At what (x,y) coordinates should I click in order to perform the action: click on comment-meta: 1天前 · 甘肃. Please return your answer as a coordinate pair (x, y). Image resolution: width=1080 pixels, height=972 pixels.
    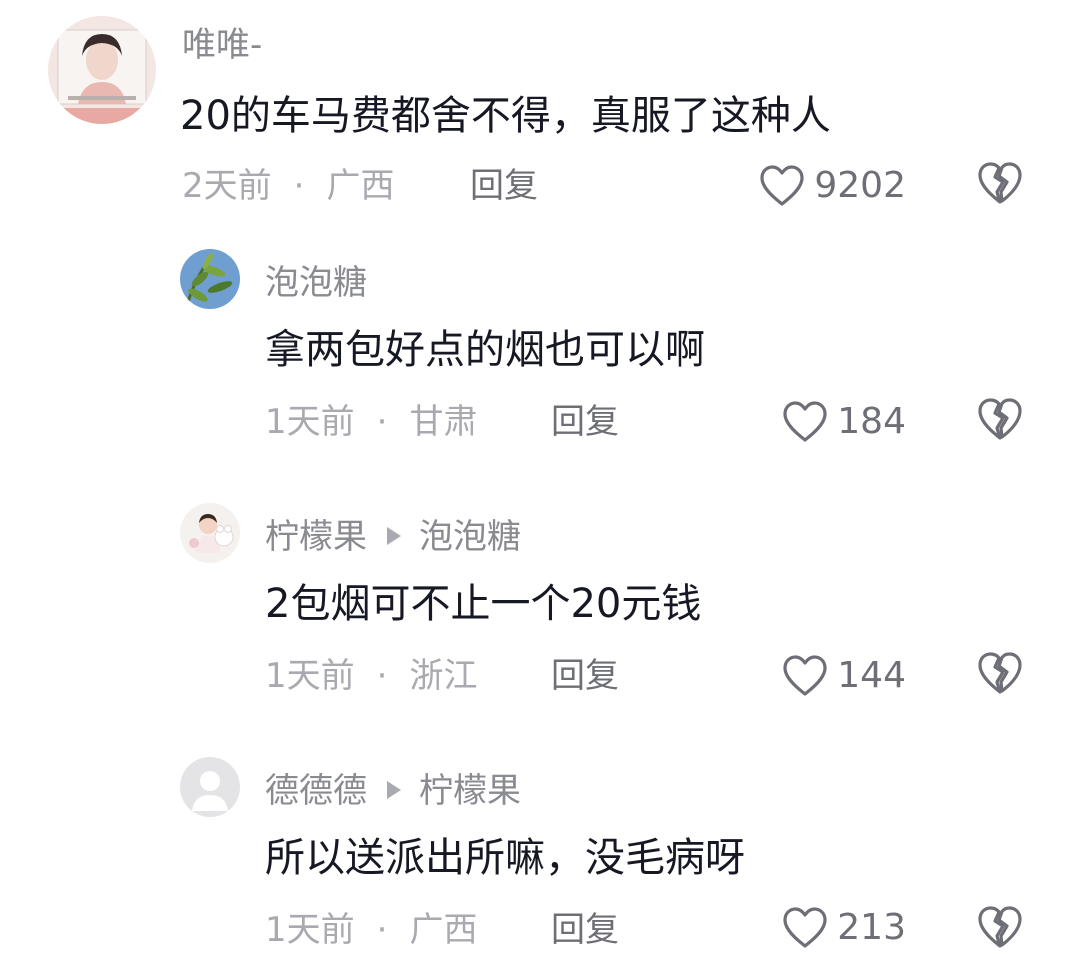
    Looking at the image, I should click on (371, 422).